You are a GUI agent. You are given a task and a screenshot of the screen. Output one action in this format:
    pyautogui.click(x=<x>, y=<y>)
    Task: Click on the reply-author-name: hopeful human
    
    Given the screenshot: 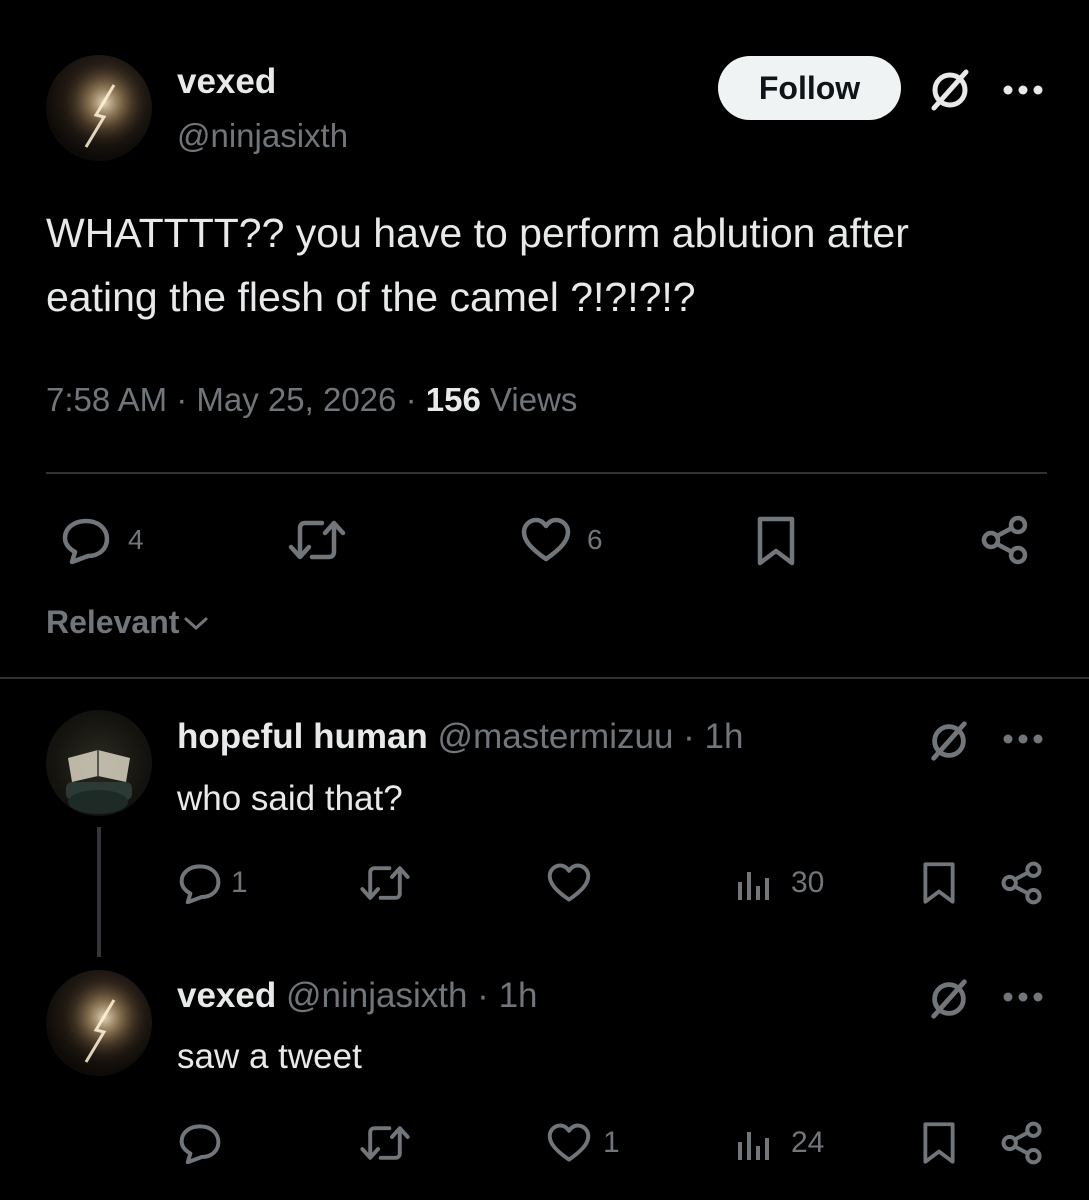 What is the action you would take?
    pyautogui.click(x=302, y=736)
    